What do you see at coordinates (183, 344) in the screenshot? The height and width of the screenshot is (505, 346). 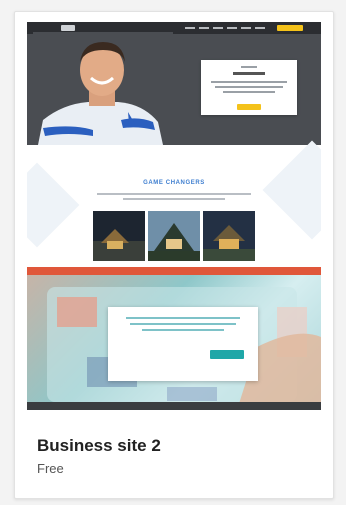 I see `tablet-cta-box` at bounding box center [183, 344].